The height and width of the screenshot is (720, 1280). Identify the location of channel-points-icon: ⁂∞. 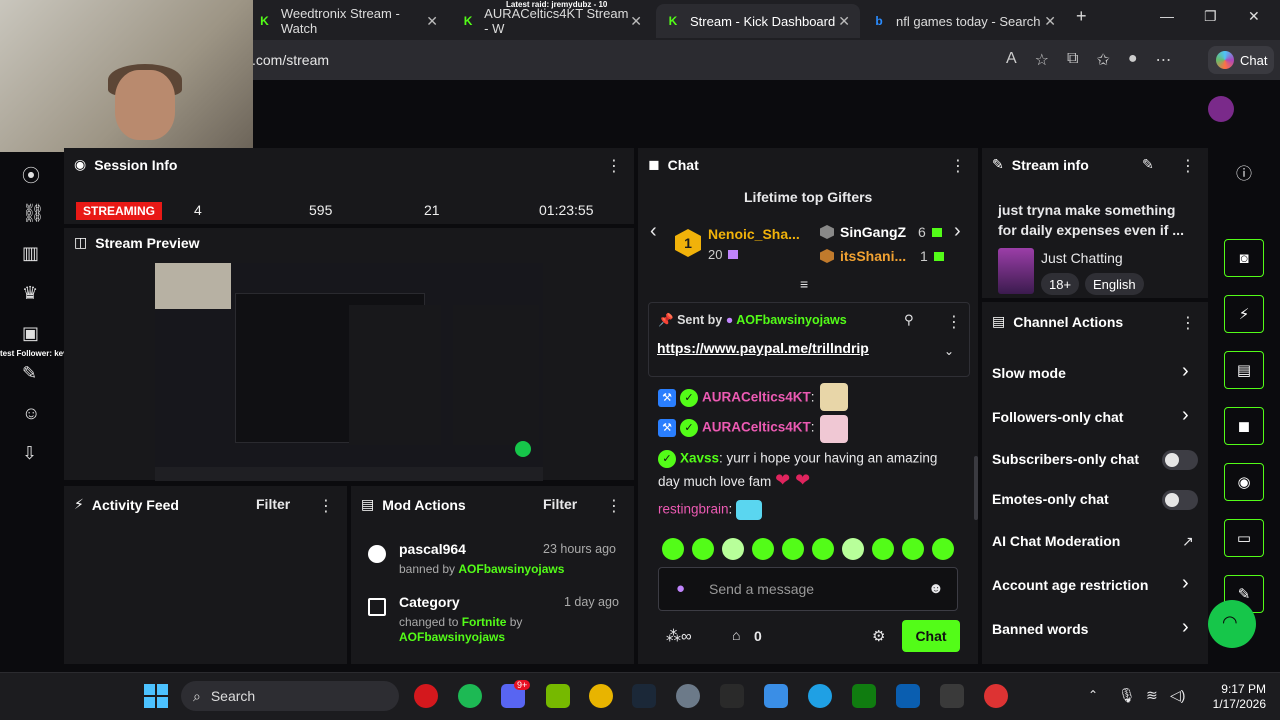
(679, 636).